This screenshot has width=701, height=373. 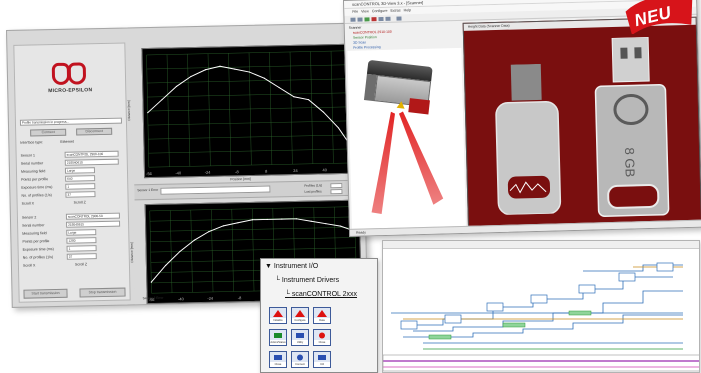 I want to click on sensor1-error-field, so click(x=215, y=190).